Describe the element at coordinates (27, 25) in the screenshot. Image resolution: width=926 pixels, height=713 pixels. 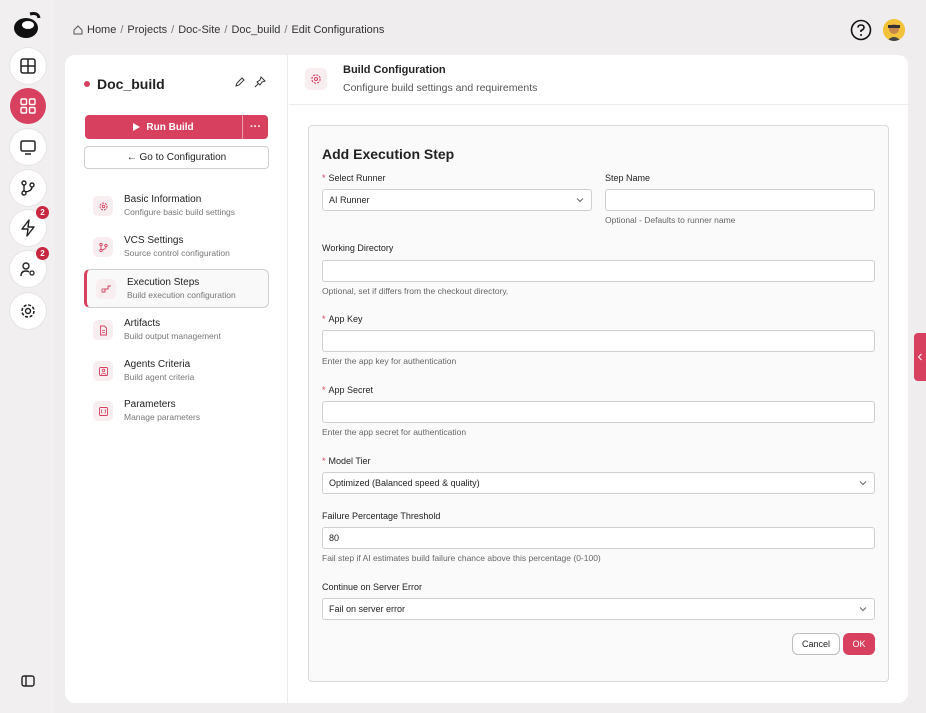
I see `app-logo-icon` at that location.